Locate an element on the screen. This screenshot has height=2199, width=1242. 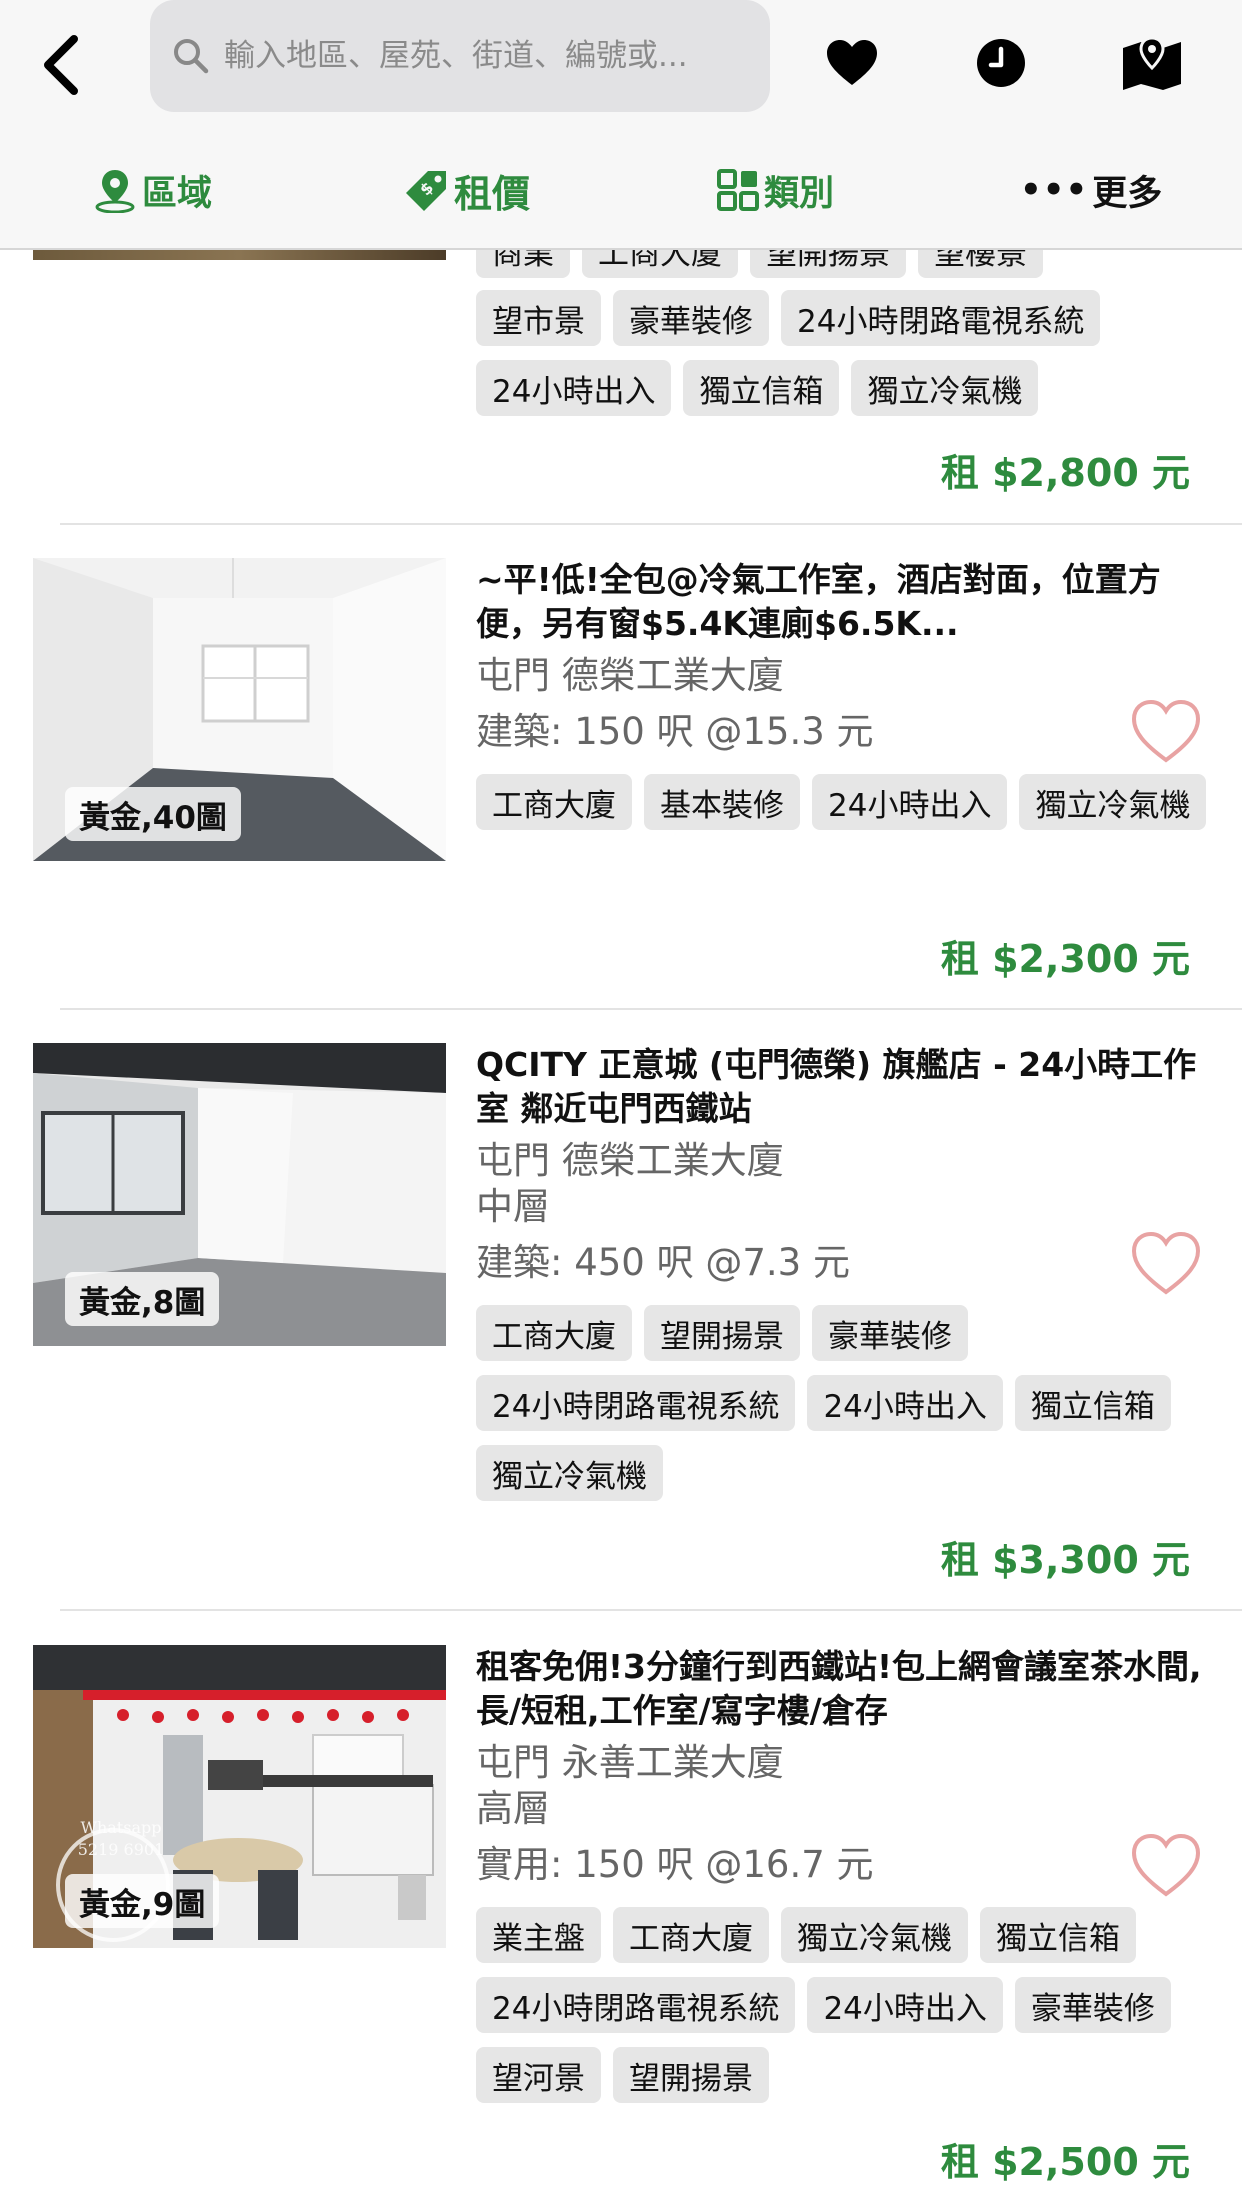
listing-price: 租 $2,500 元 is located at coordinates (1065, 2162).